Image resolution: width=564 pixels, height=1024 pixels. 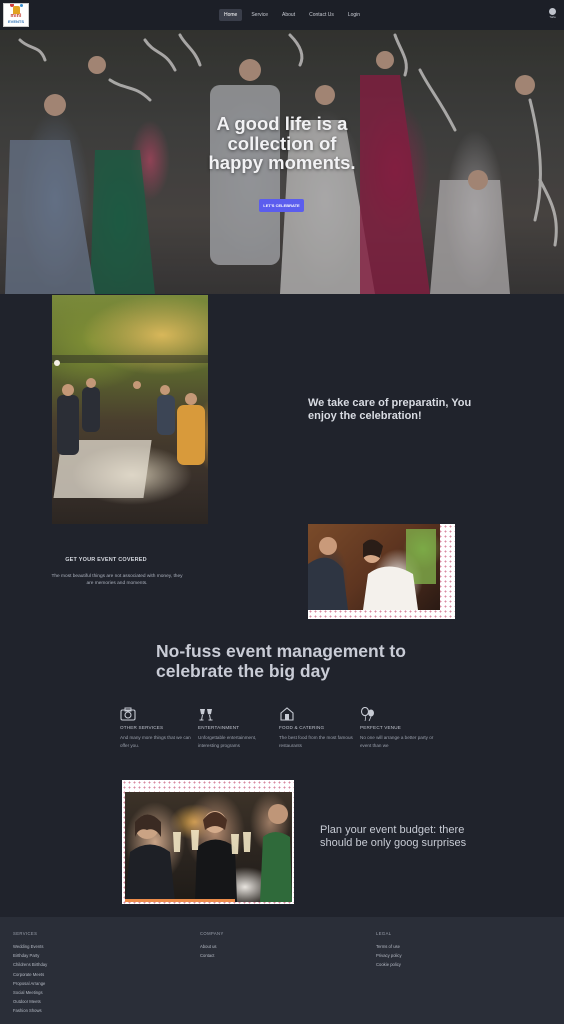 I want to click on feature-title: PERFECT VENUE, so click(x=381, y=727).